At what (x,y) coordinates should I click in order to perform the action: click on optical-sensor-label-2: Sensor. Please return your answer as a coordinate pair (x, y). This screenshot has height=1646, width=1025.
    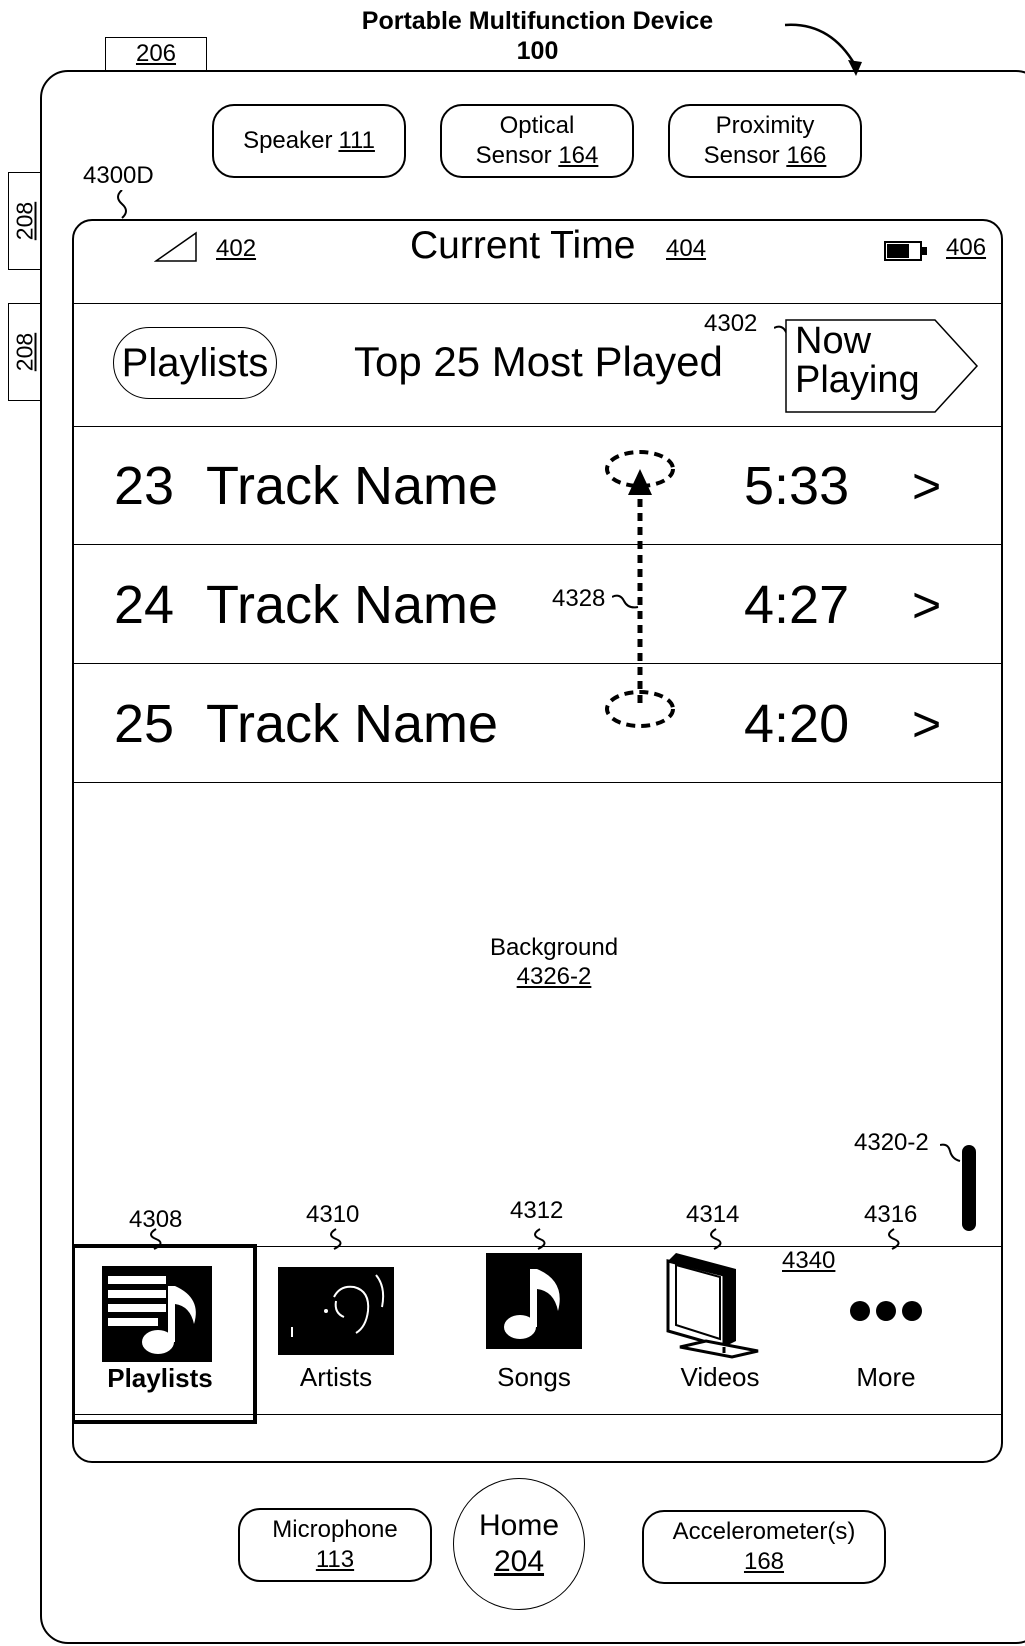
    Looking at the image, I should click on (513, 155).